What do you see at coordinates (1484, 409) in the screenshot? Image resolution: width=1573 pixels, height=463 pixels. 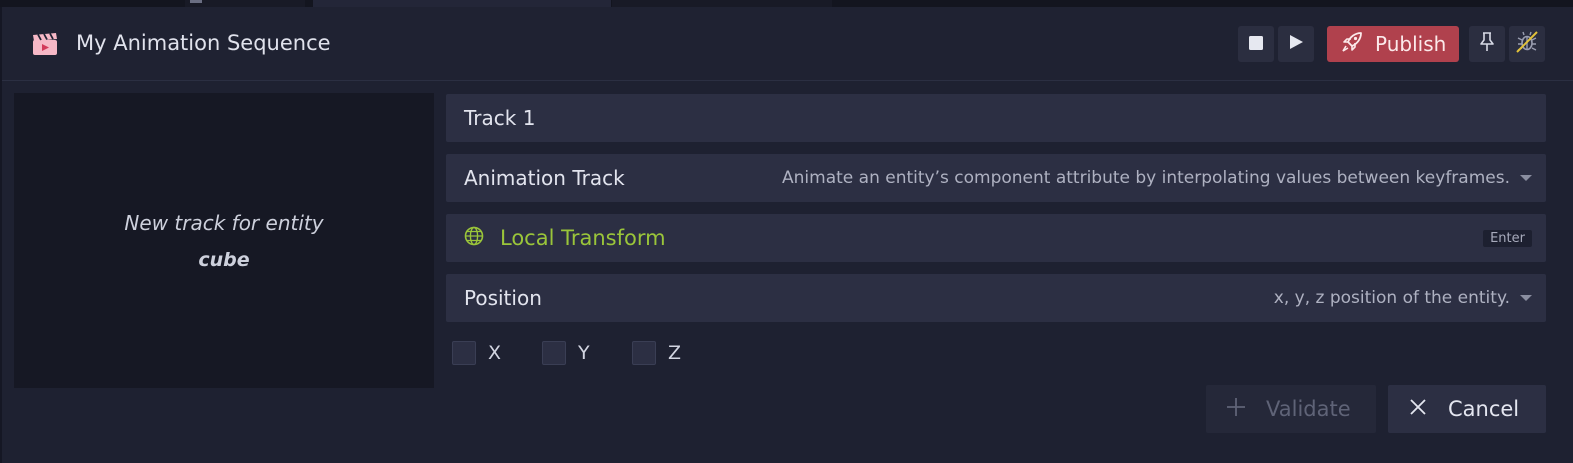 I see `cancel-label: Cancel` at bounding box center [1484, 409].